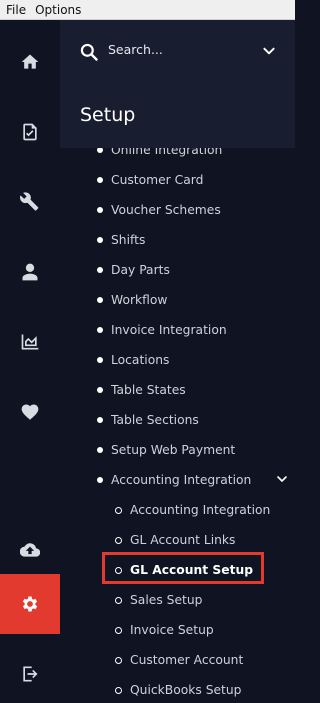  I want to click on submenu-item-label: QuickBooks Setup, so click(186, 690).